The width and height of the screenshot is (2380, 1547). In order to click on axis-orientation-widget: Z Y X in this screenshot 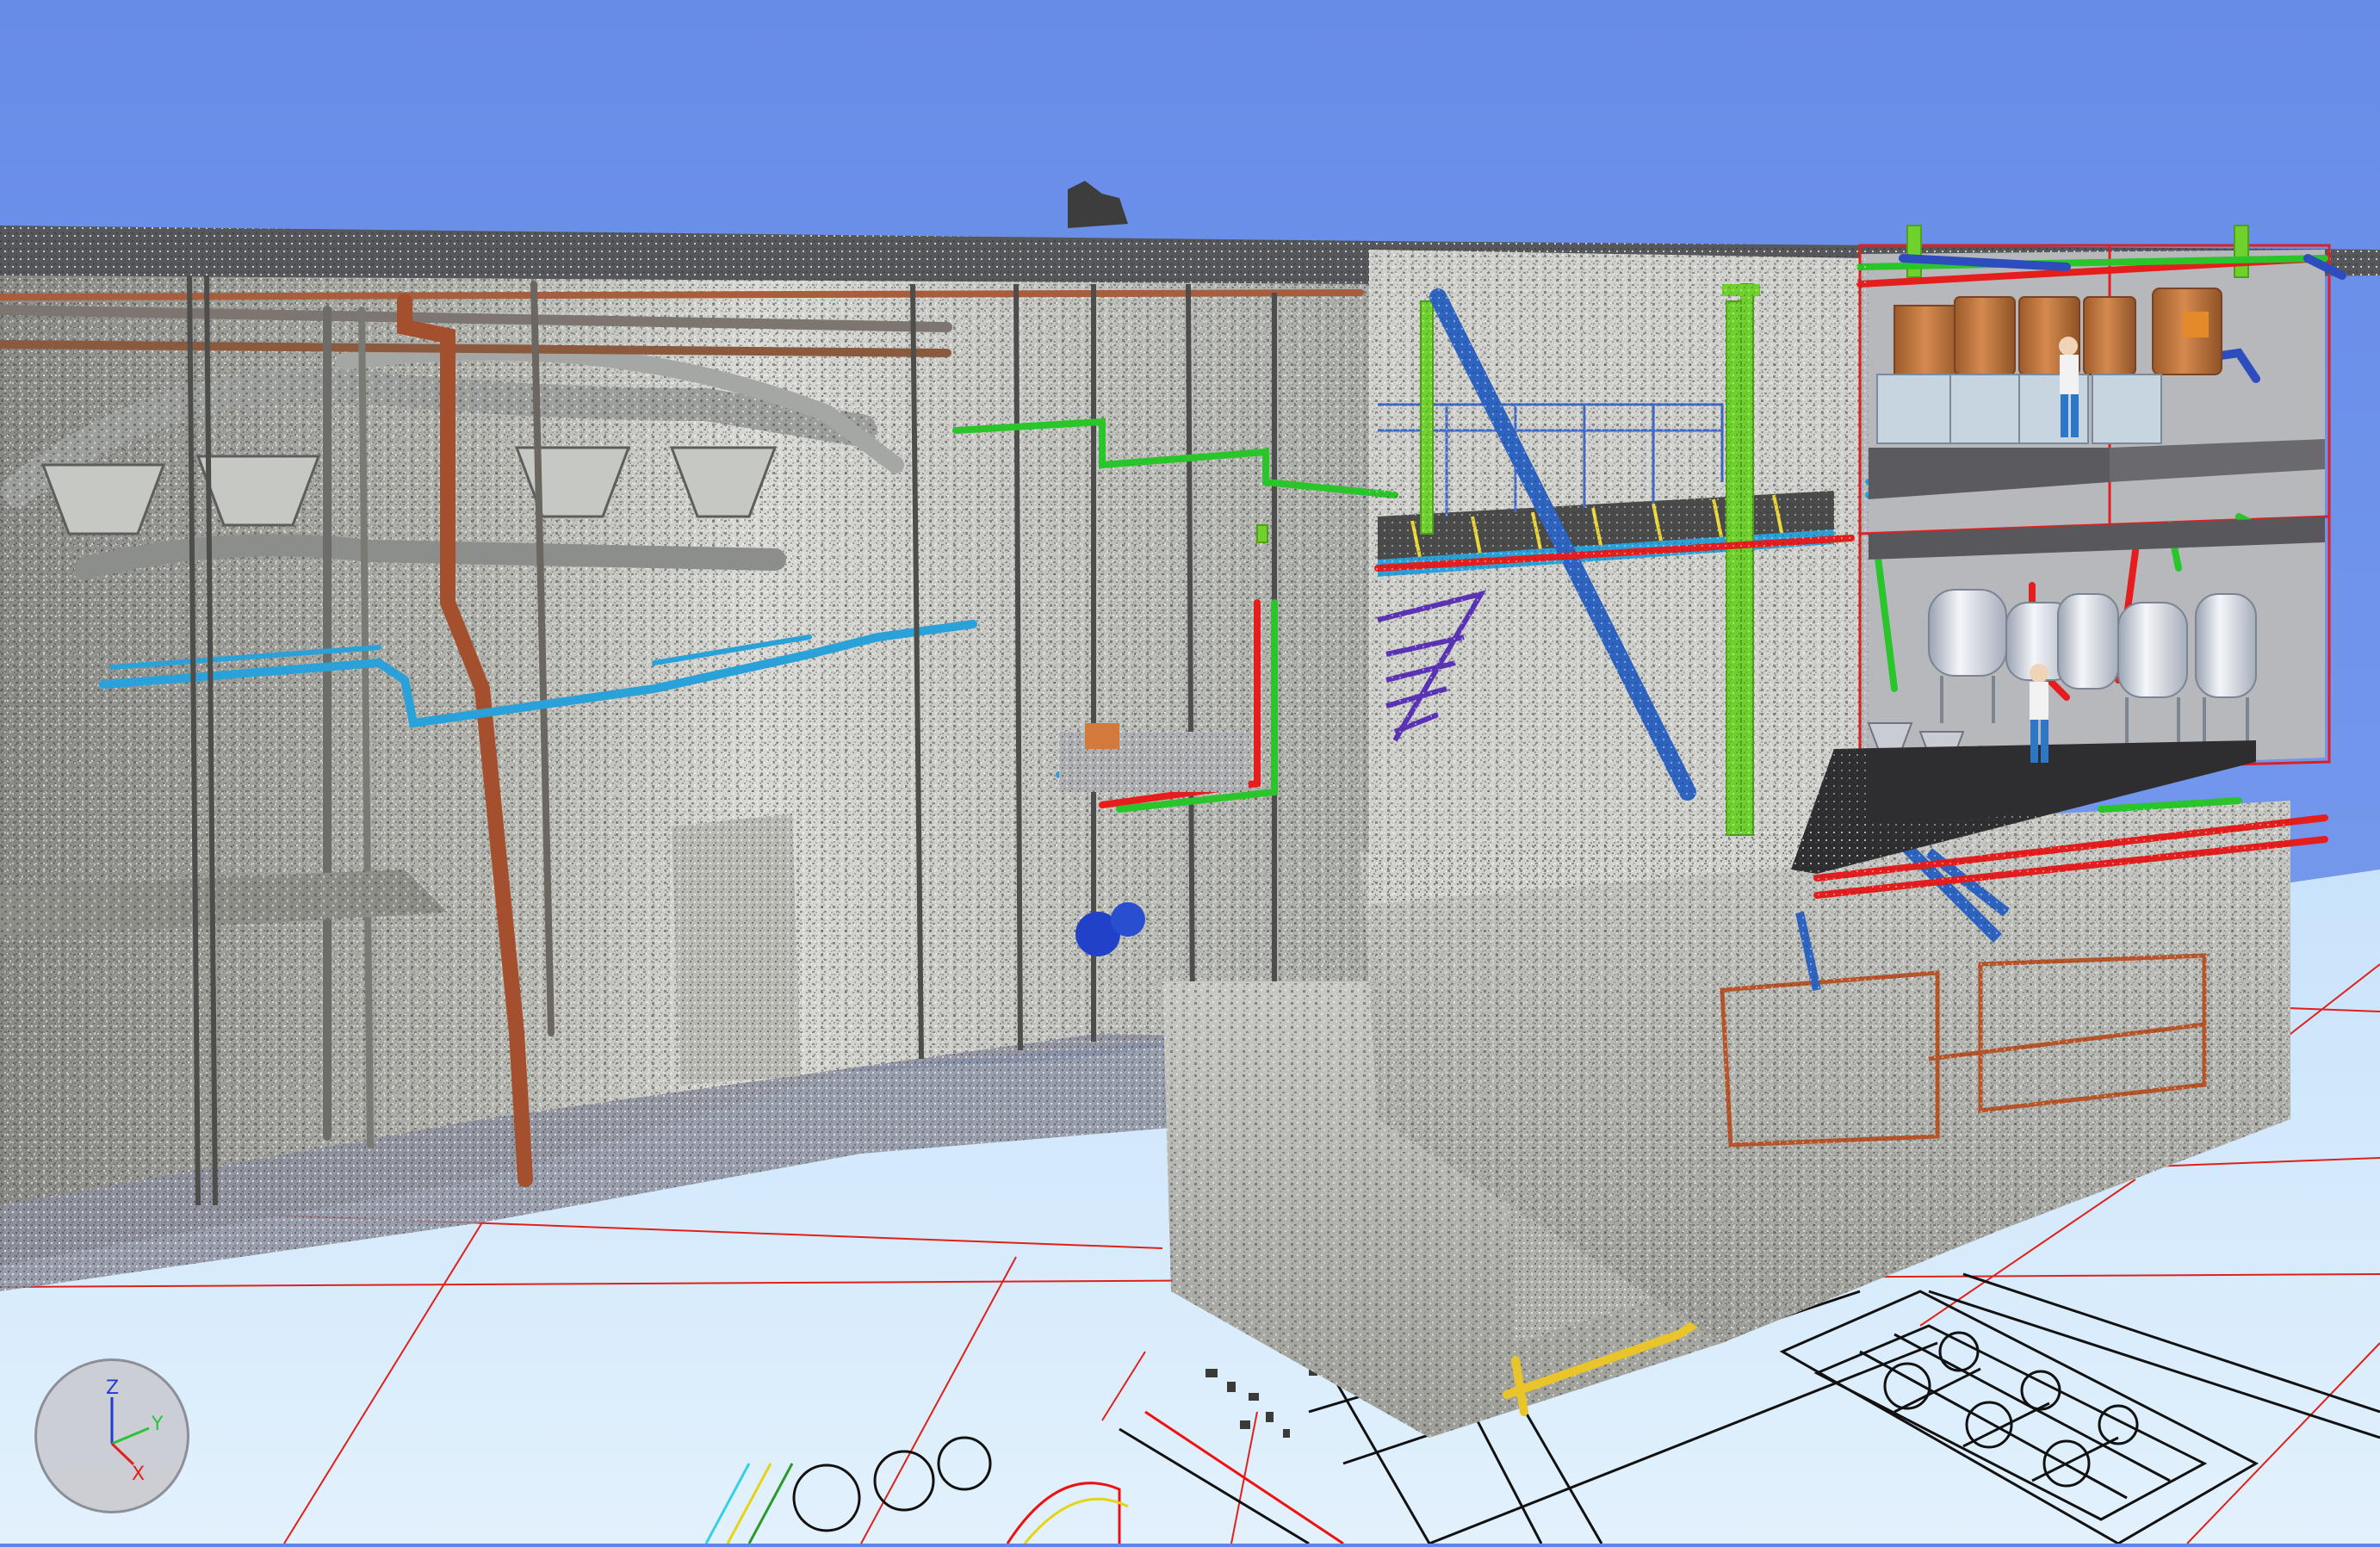, I will do `click(112, 1435)`.